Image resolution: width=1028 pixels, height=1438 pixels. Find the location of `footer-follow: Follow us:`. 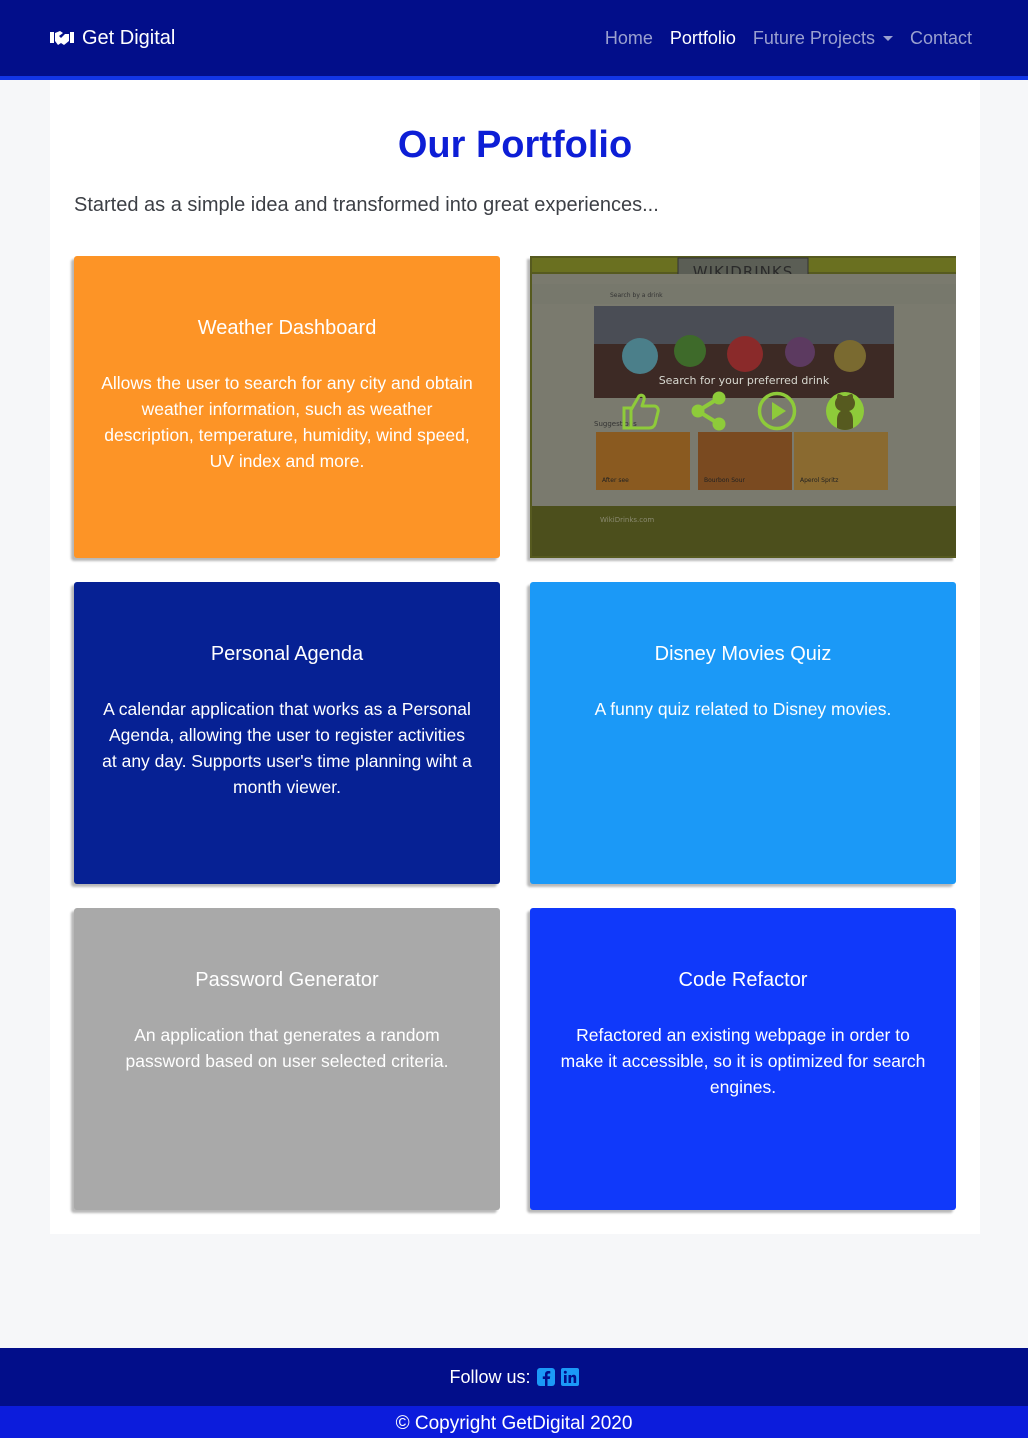

footer-follow: Follow us: is located at coordinates (514, 1377).